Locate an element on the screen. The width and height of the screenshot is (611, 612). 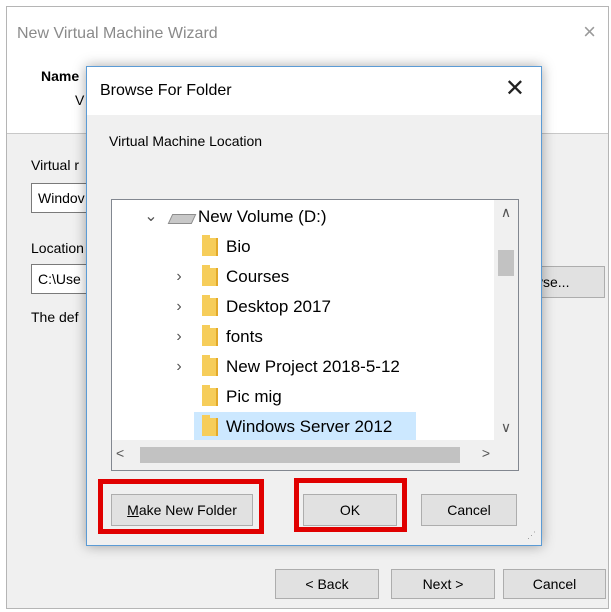
scroll-corner is located at coordinates (506, 455).